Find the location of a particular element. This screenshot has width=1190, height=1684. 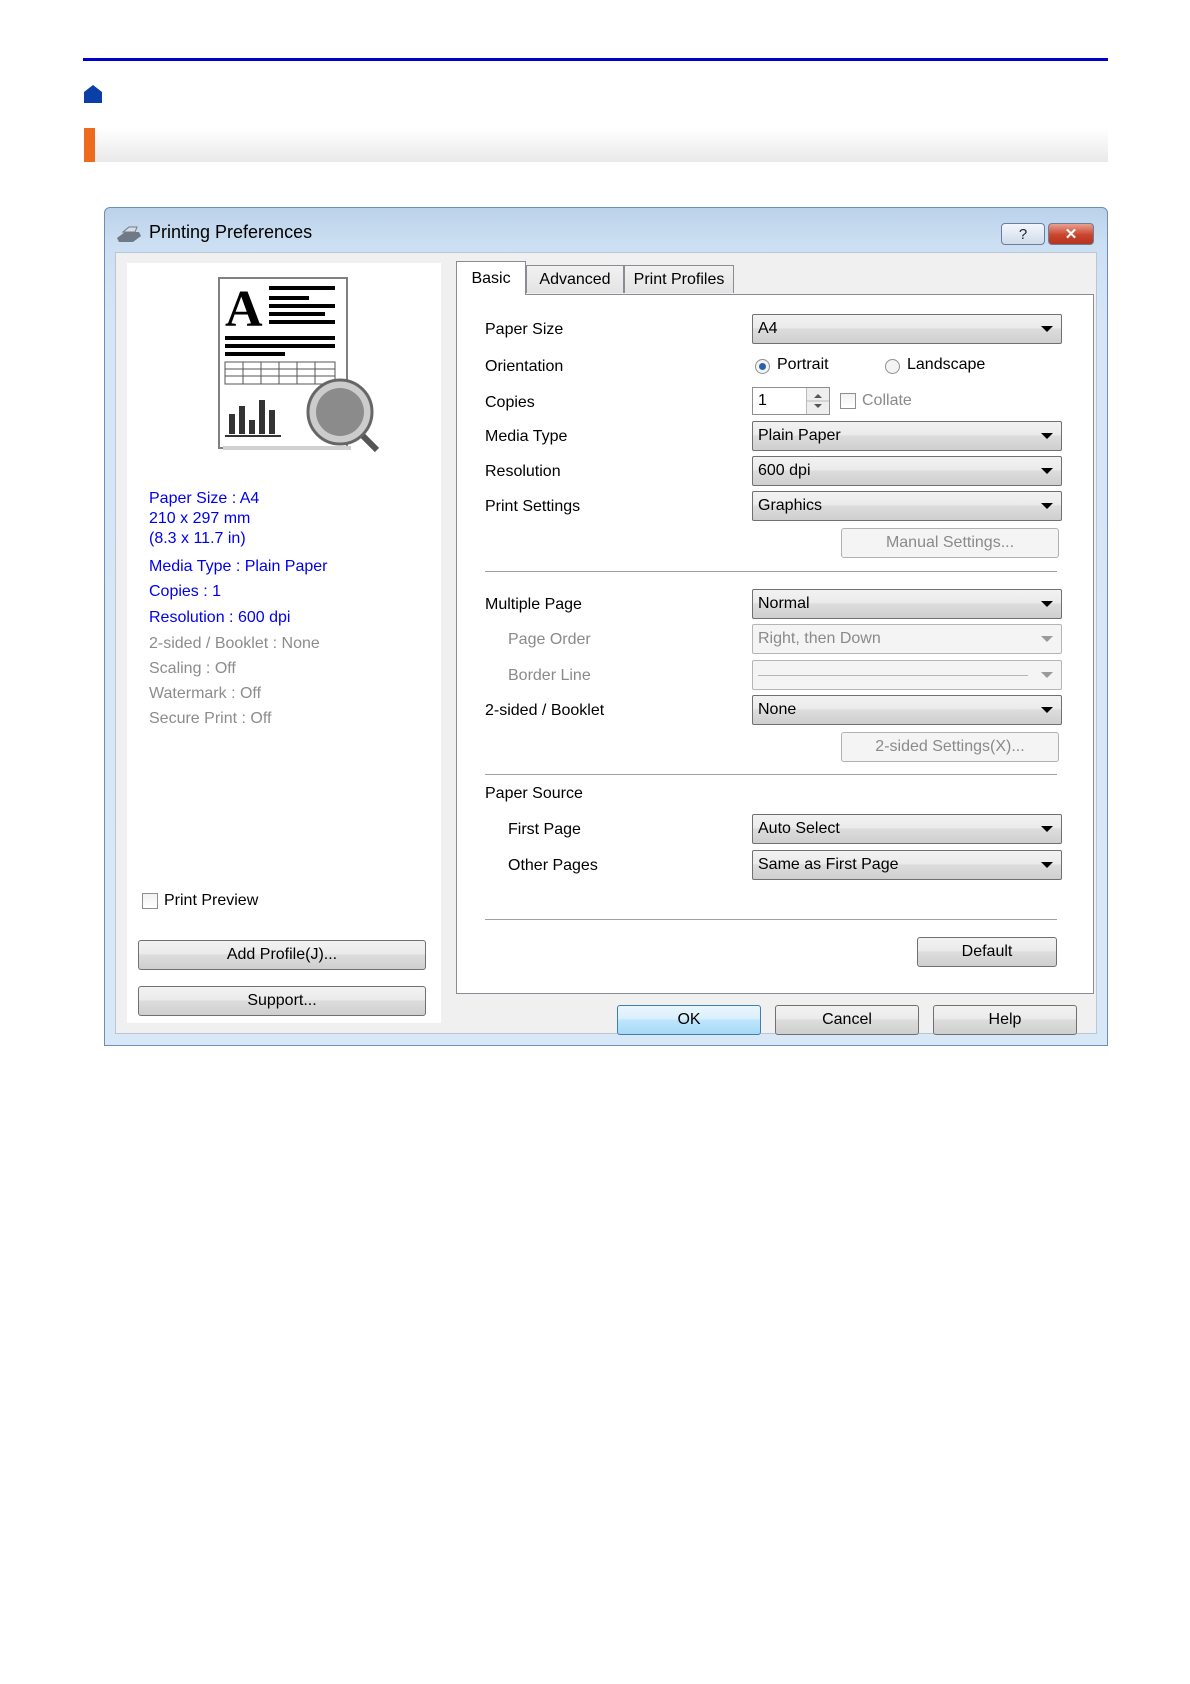

first-page-select: Auto Select is located at coordinates (907, 829).